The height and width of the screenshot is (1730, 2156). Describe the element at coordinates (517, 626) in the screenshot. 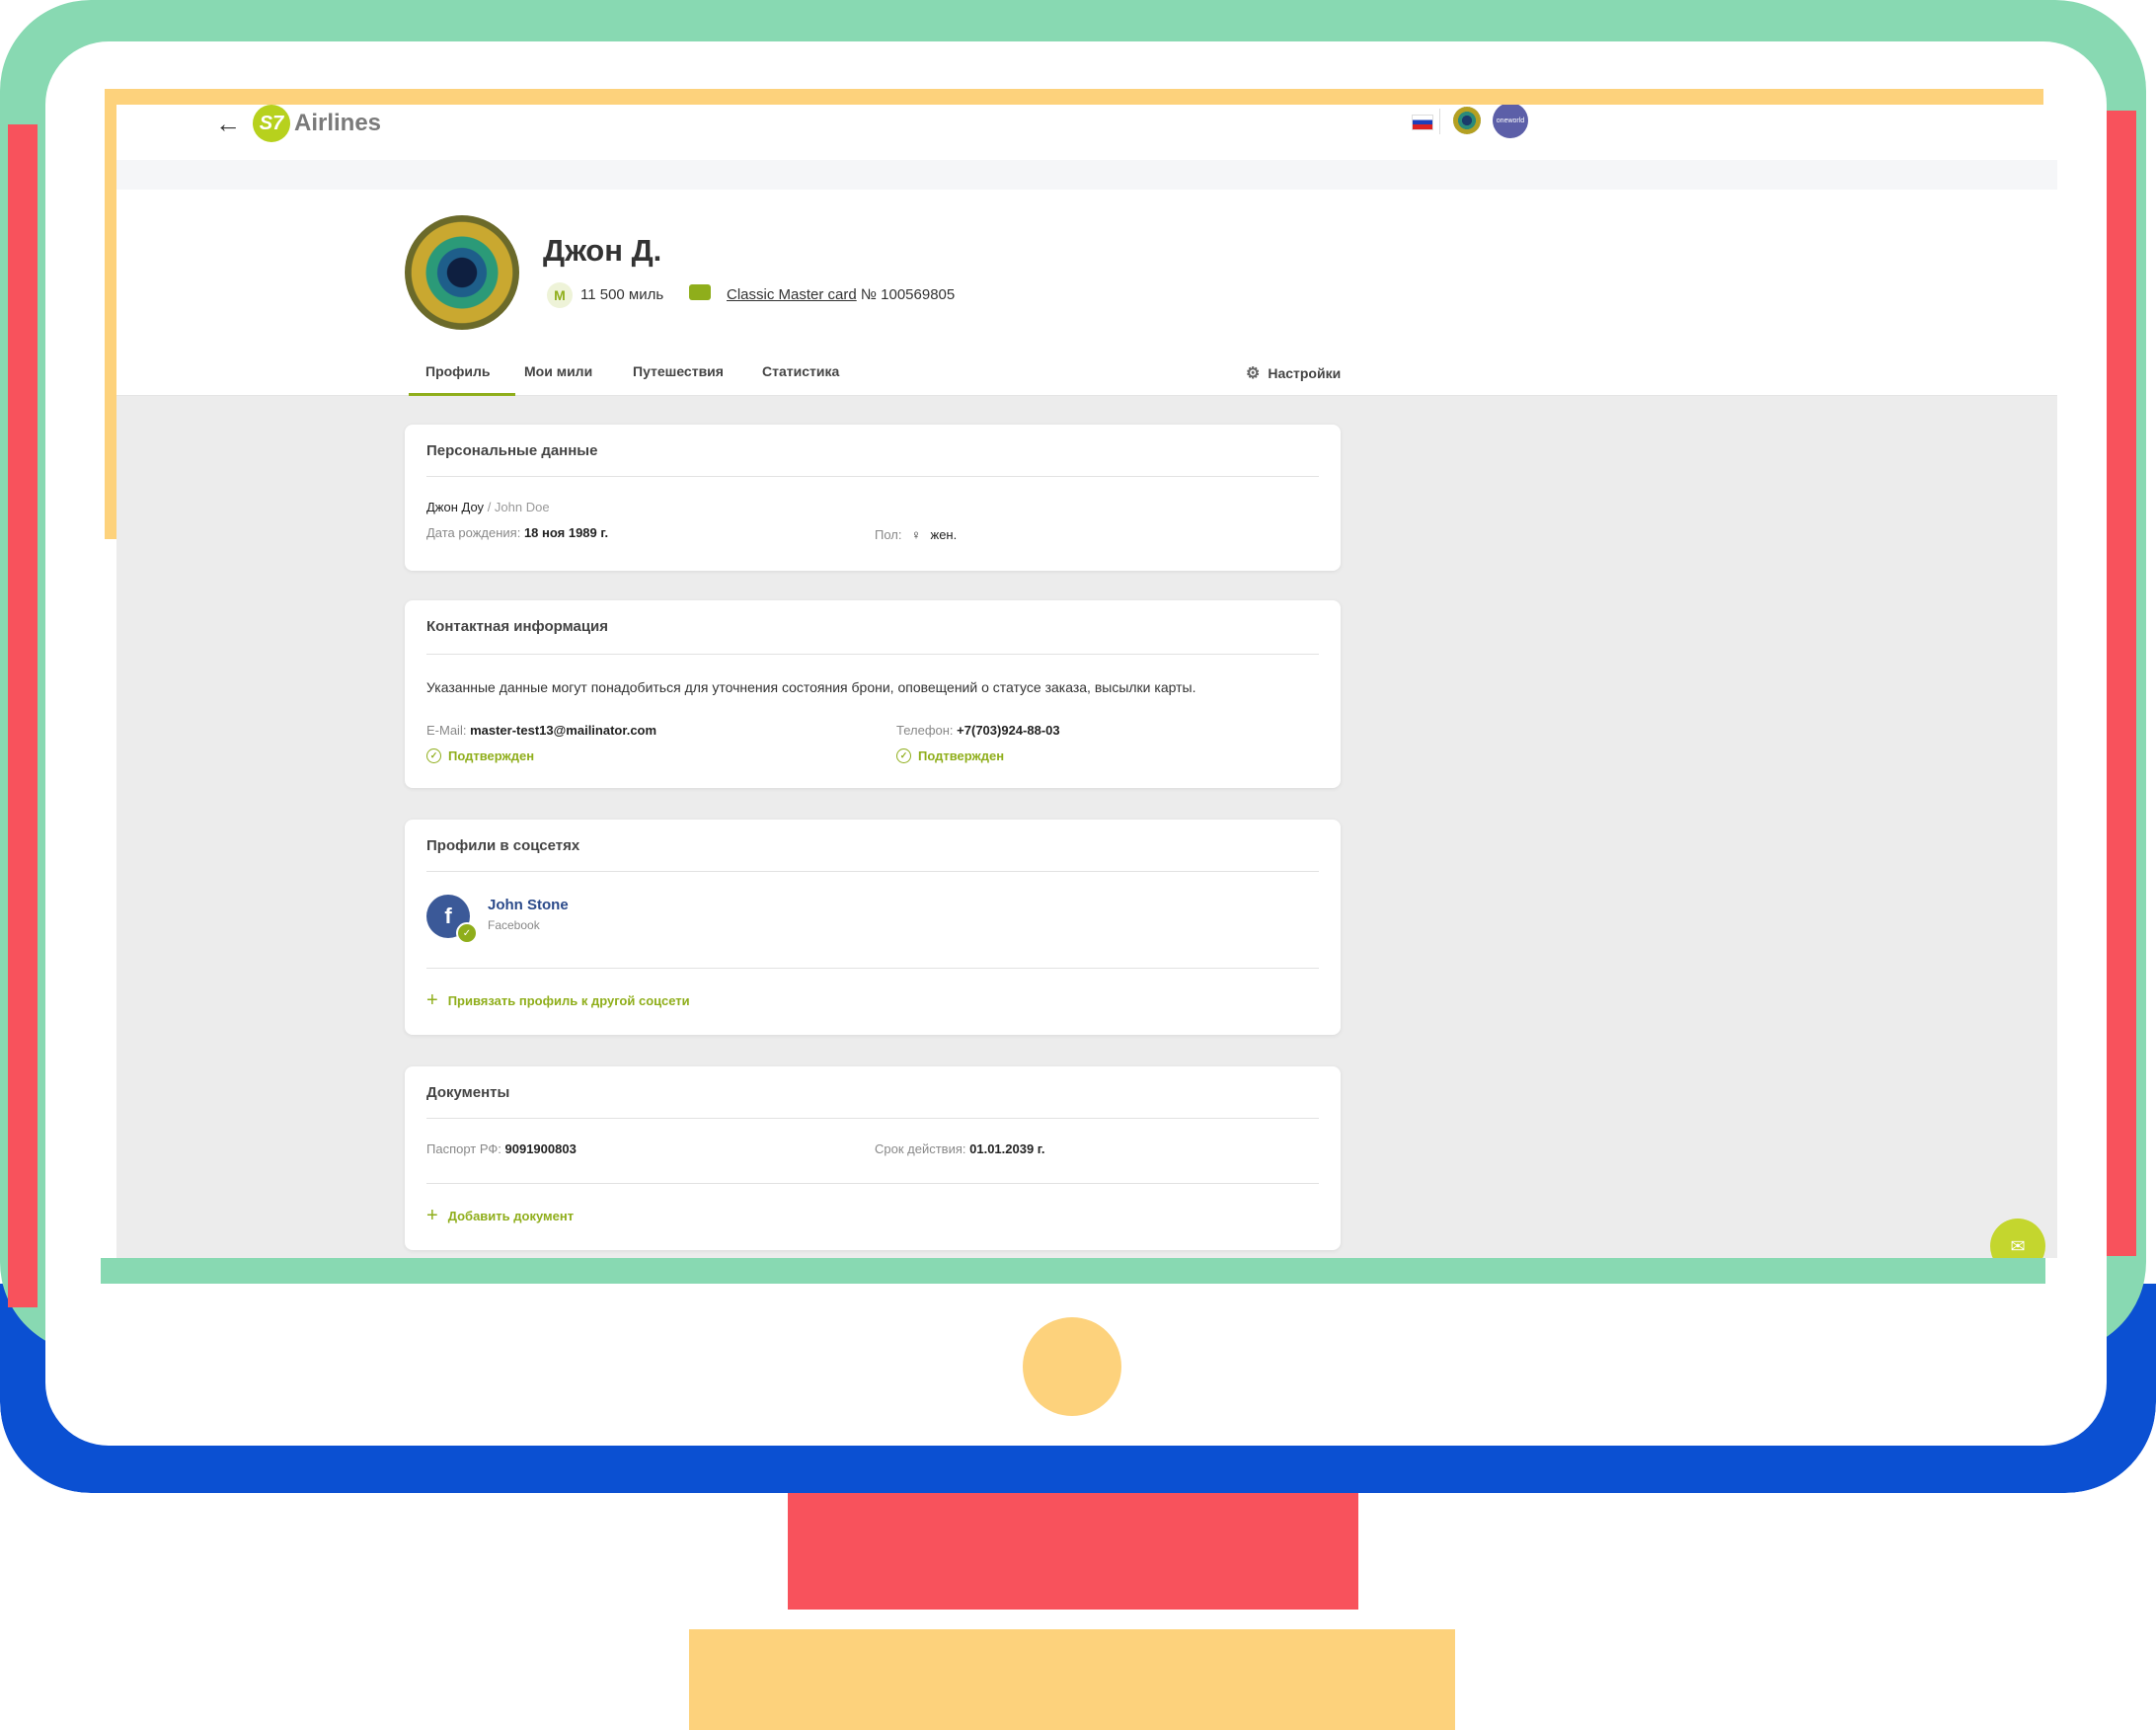

I see `card-title: Контактная информация` at that location.